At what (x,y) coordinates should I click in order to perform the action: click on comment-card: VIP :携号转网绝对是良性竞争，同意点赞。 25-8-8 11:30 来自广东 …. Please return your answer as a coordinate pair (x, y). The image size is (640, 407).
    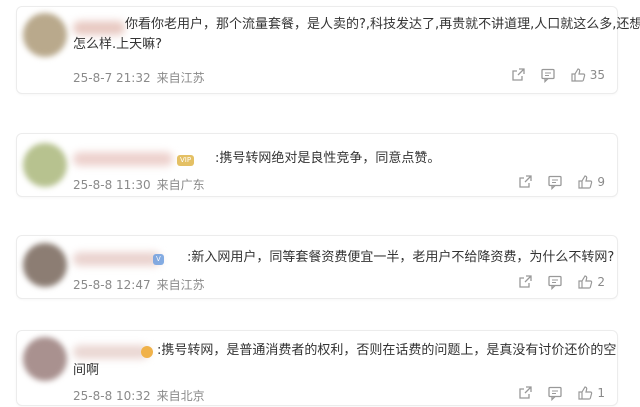
    Looking at the image, I should click on (317, 165).